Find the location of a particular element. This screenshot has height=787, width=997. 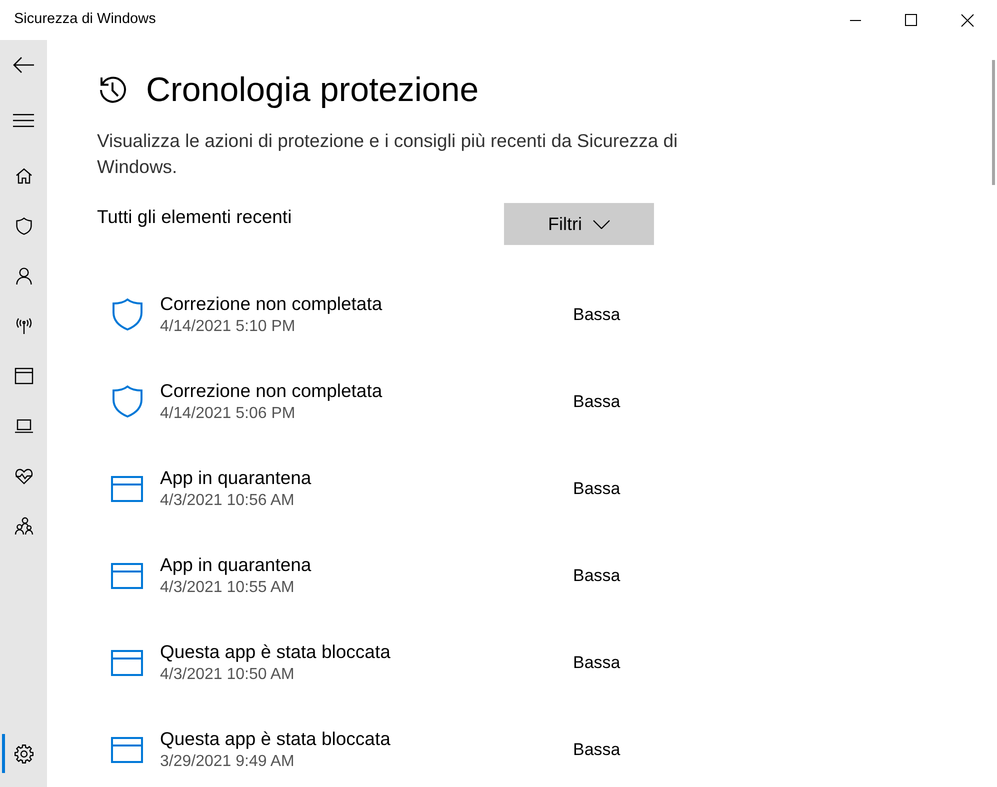

item-date: 4/14/2021 5:06 PM is located at coordinates (228, 414).